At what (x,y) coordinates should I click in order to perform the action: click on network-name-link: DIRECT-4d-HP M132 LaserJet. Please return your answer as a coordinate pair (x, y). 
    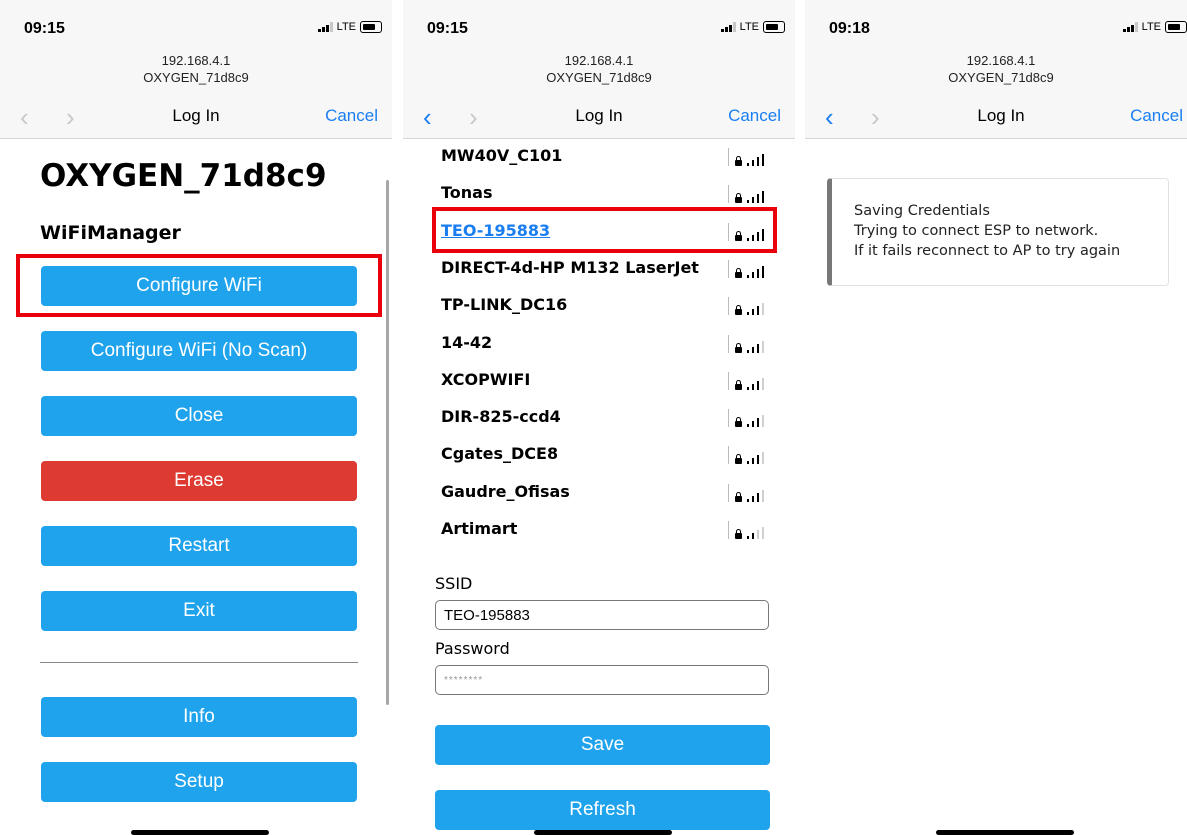
    Looking at the image, I should click on (570, 267).